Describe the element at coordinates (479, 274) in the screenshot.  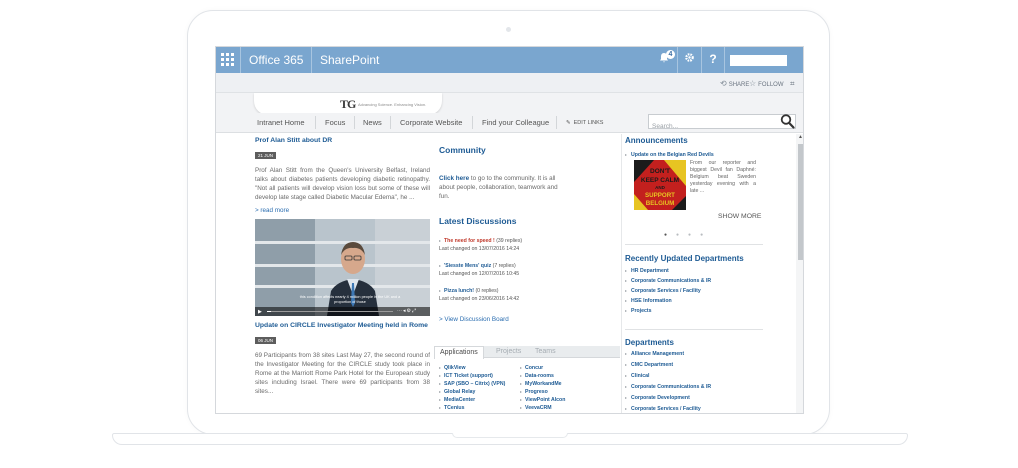
I see `discussion-changed: Last changed on 12/07/2016 10:45` at that location.